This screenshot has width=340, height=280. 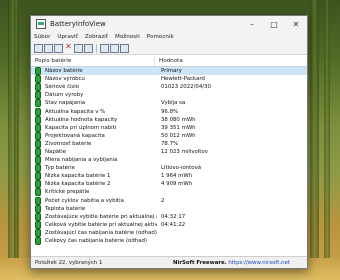 I want to click on toolbar-separator, so click(x=96, y=48).